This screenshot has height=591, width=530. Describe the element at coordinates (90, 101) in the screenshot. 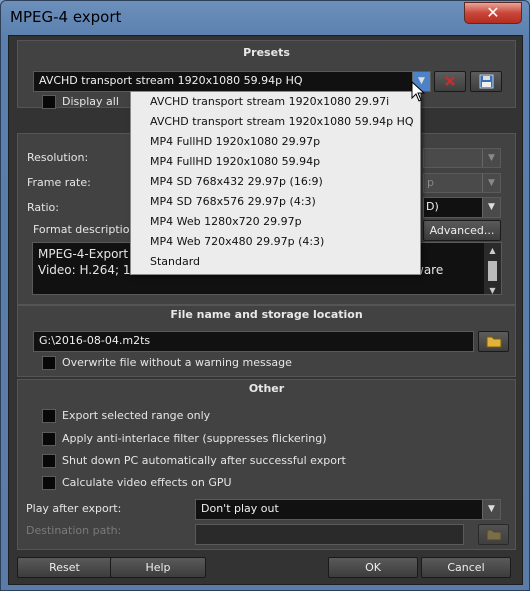

I see `display-all-label: Display all` at that location.